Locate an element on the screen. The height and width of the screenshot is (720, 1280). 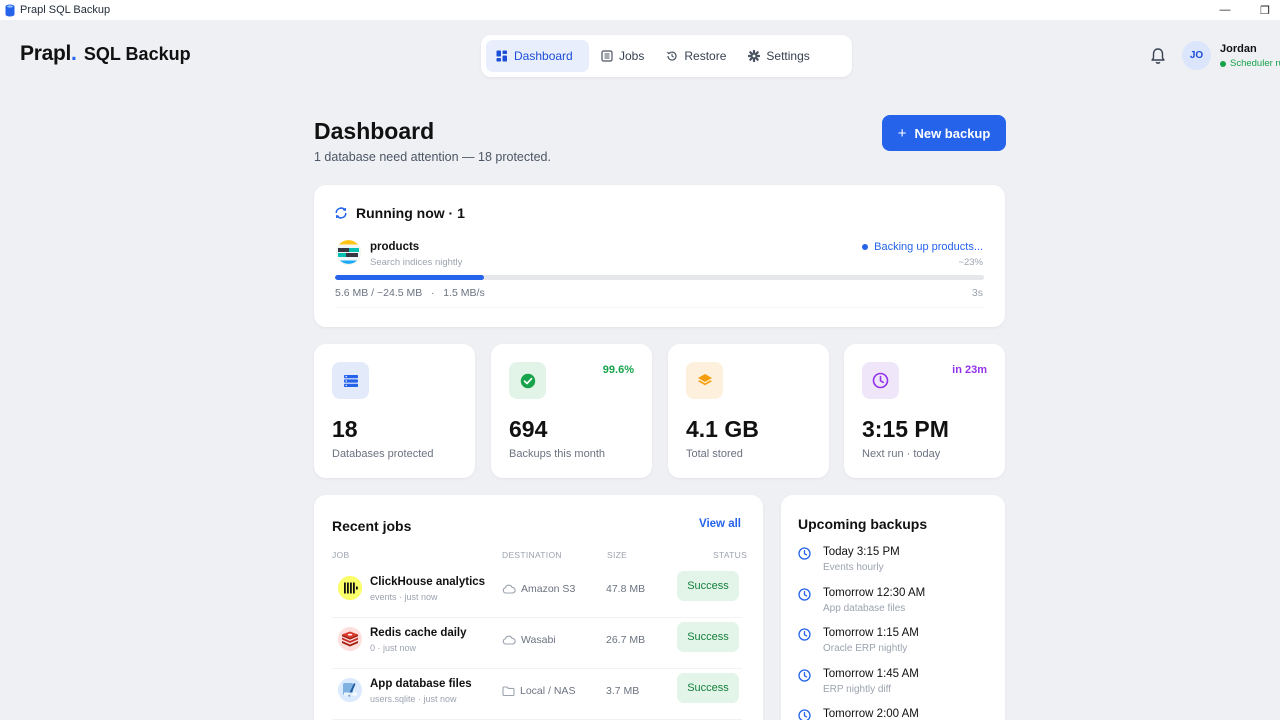
gear-icon is located at coordinates (754, 56).